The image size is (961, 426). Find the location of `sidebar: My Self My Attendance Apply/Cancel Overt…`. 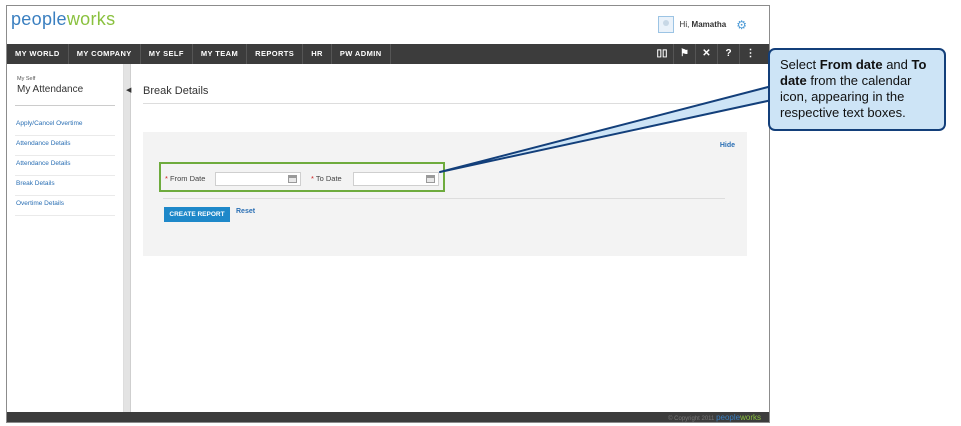

sidebar: My Self My Attendance Apply/Cancel Overt… is located at coordinates (65, 238).